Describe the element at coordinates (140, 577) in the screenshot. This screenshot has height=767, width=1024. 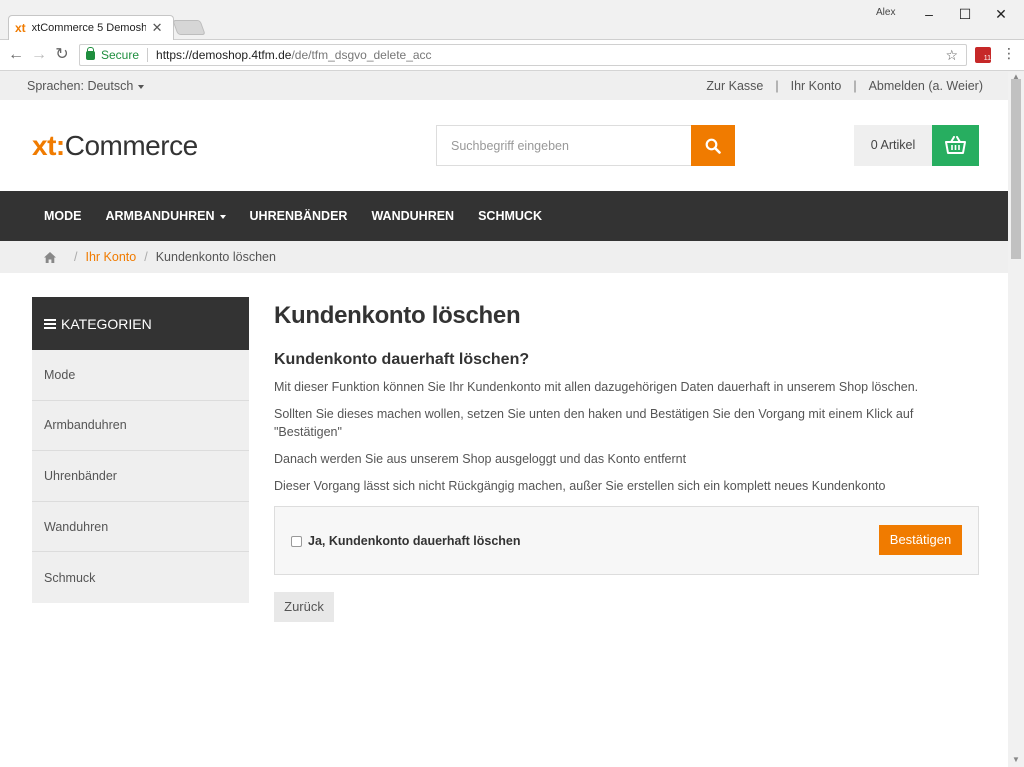
I see `sidebar-item-schmuck: Schmuck` at that location.